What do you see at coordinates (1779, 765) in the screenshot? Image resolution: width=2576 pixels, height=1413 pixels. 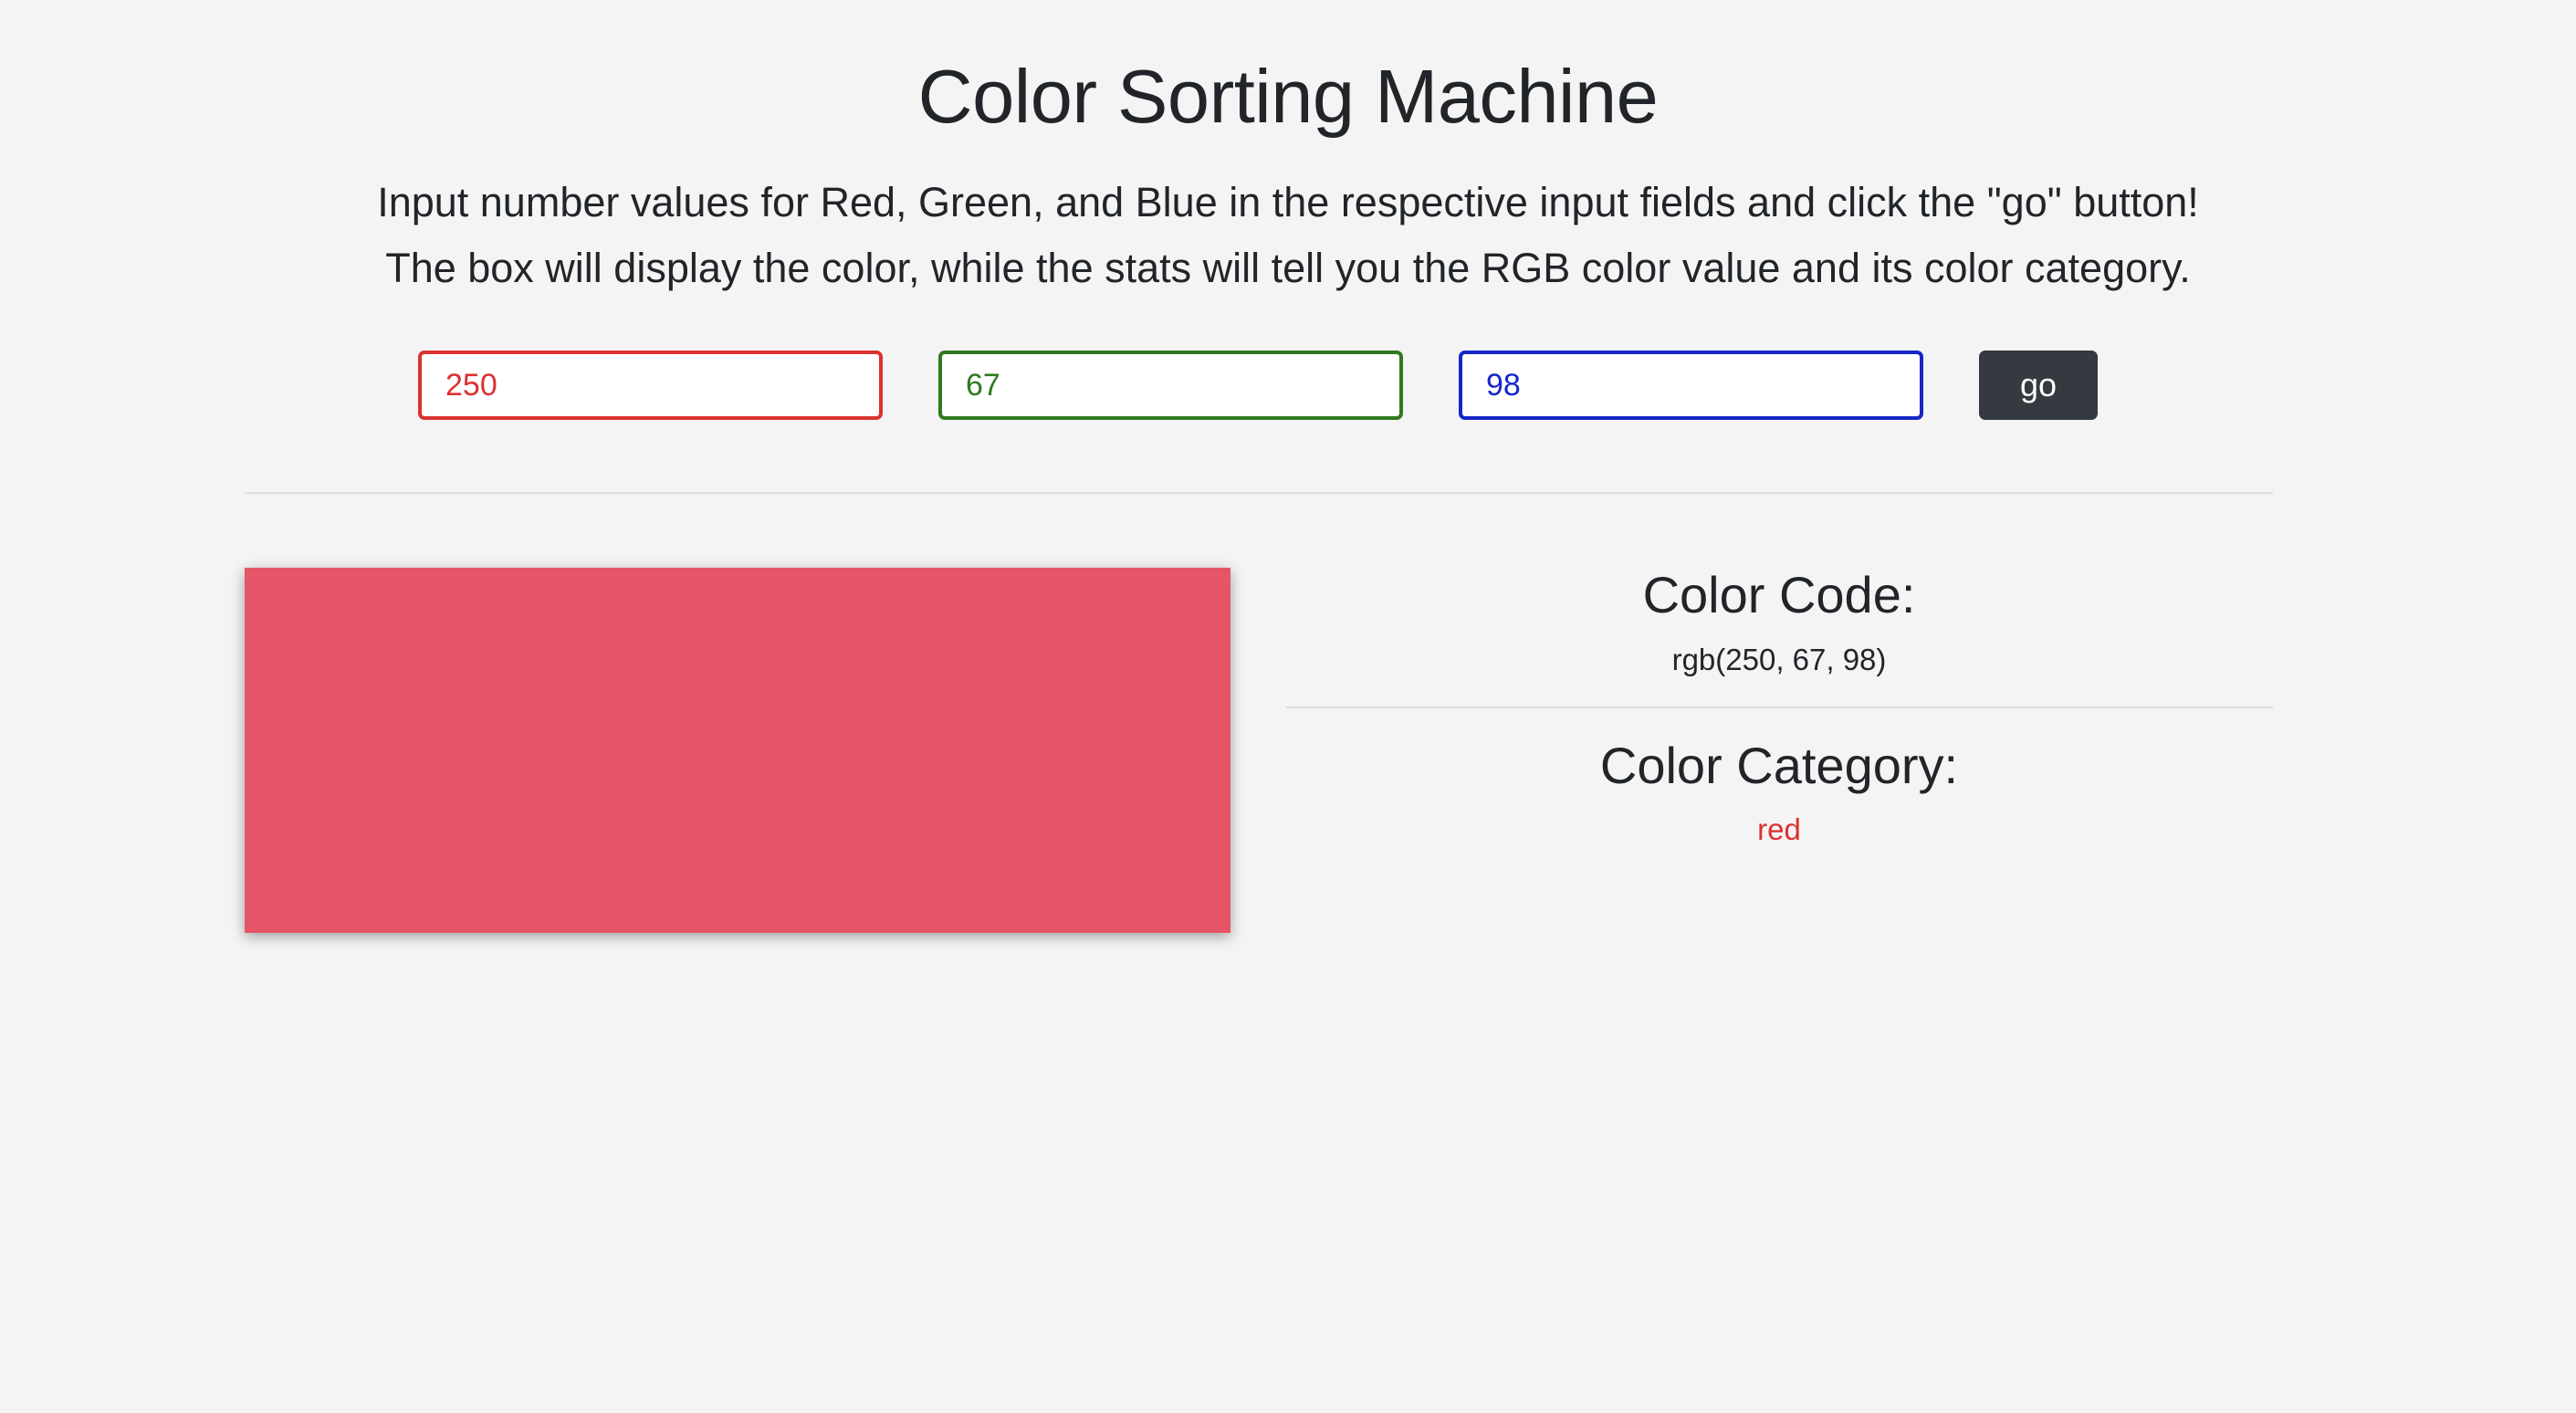 I see `color-category-heading: Color Category:` at bounding box center [1779, 765].